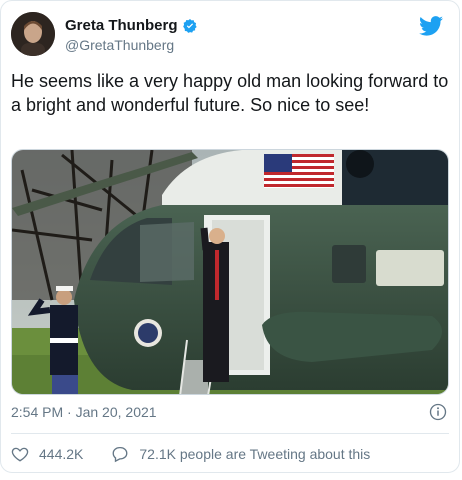  I want to click on author-handle: @GretaThunberg, so click(119, 45).